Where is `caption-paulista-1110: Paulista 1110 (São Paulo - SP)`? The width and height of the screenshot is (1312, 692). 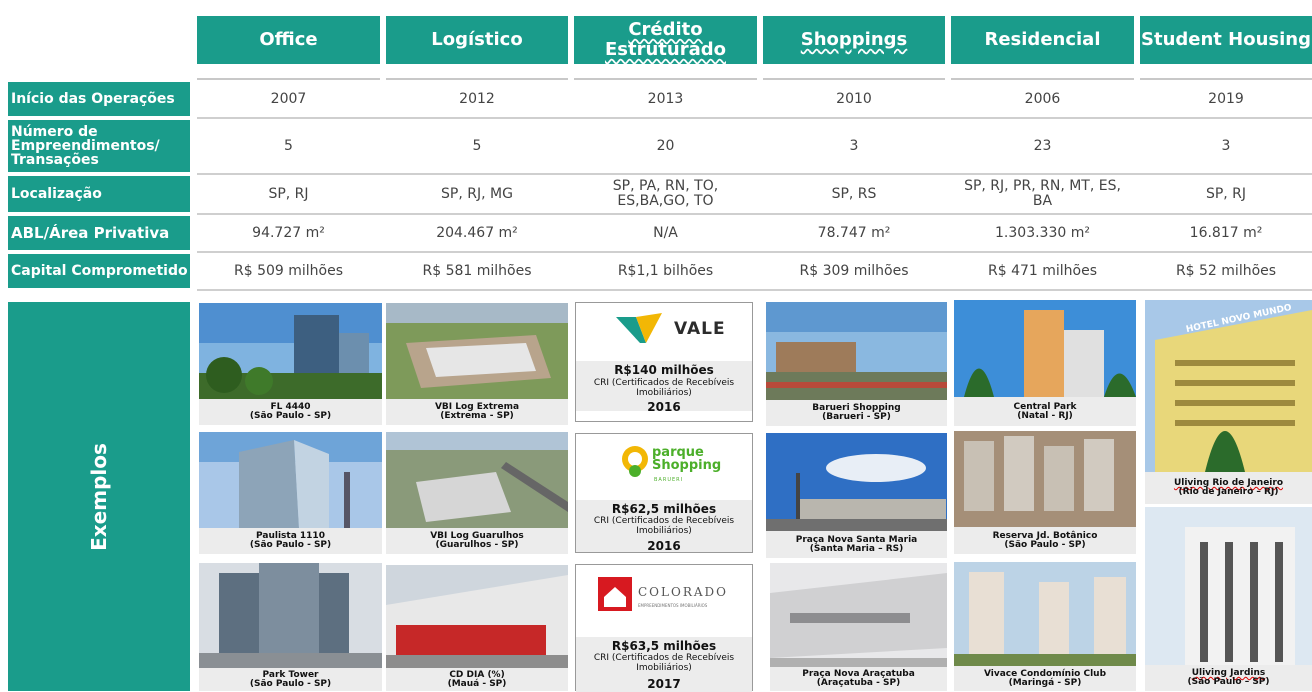
caption-paulista-1110: Paulista 1110 (São Paulo - SP) is located at coordinates (290, 541).